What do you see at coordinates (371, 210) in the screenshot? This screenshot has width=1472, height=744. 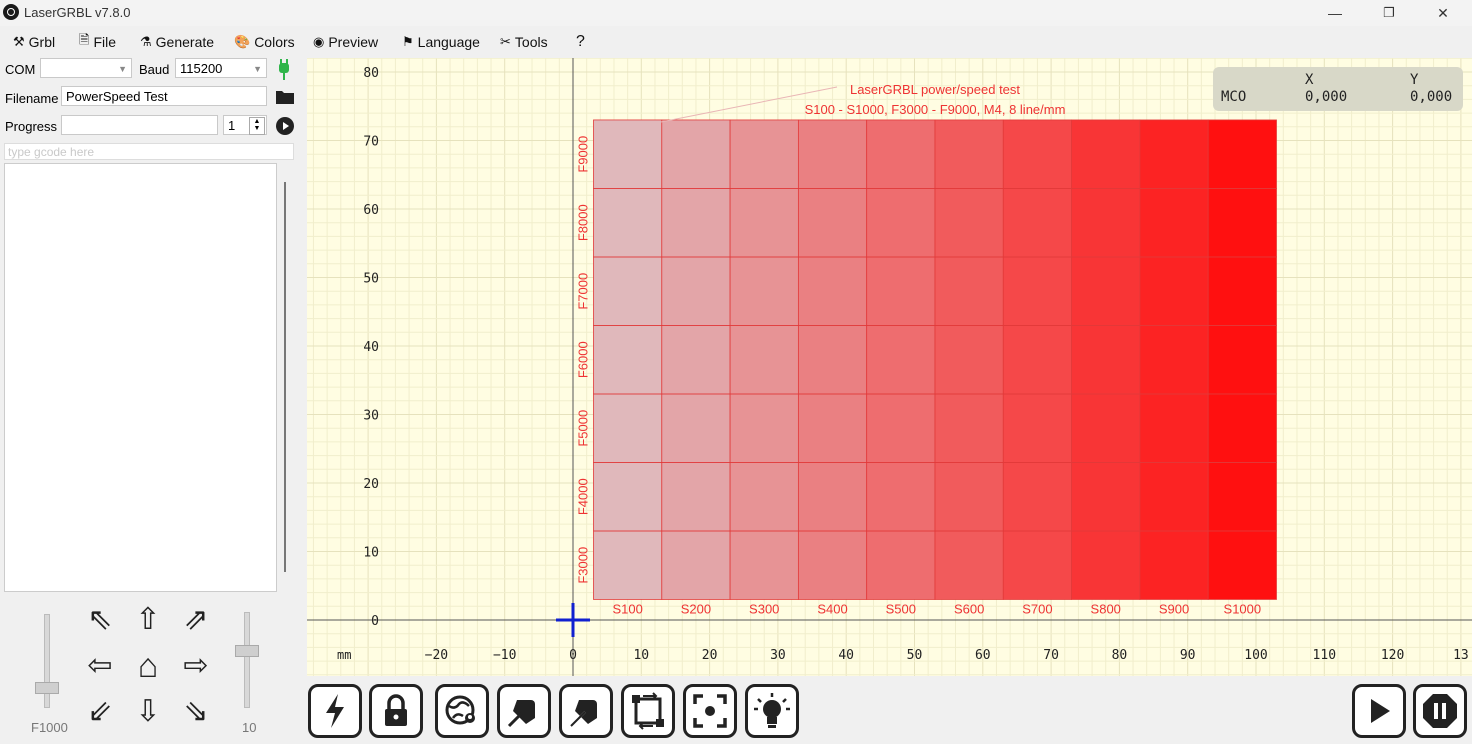 I see `y-tick-label: 60` at bounding box center [371, 210].